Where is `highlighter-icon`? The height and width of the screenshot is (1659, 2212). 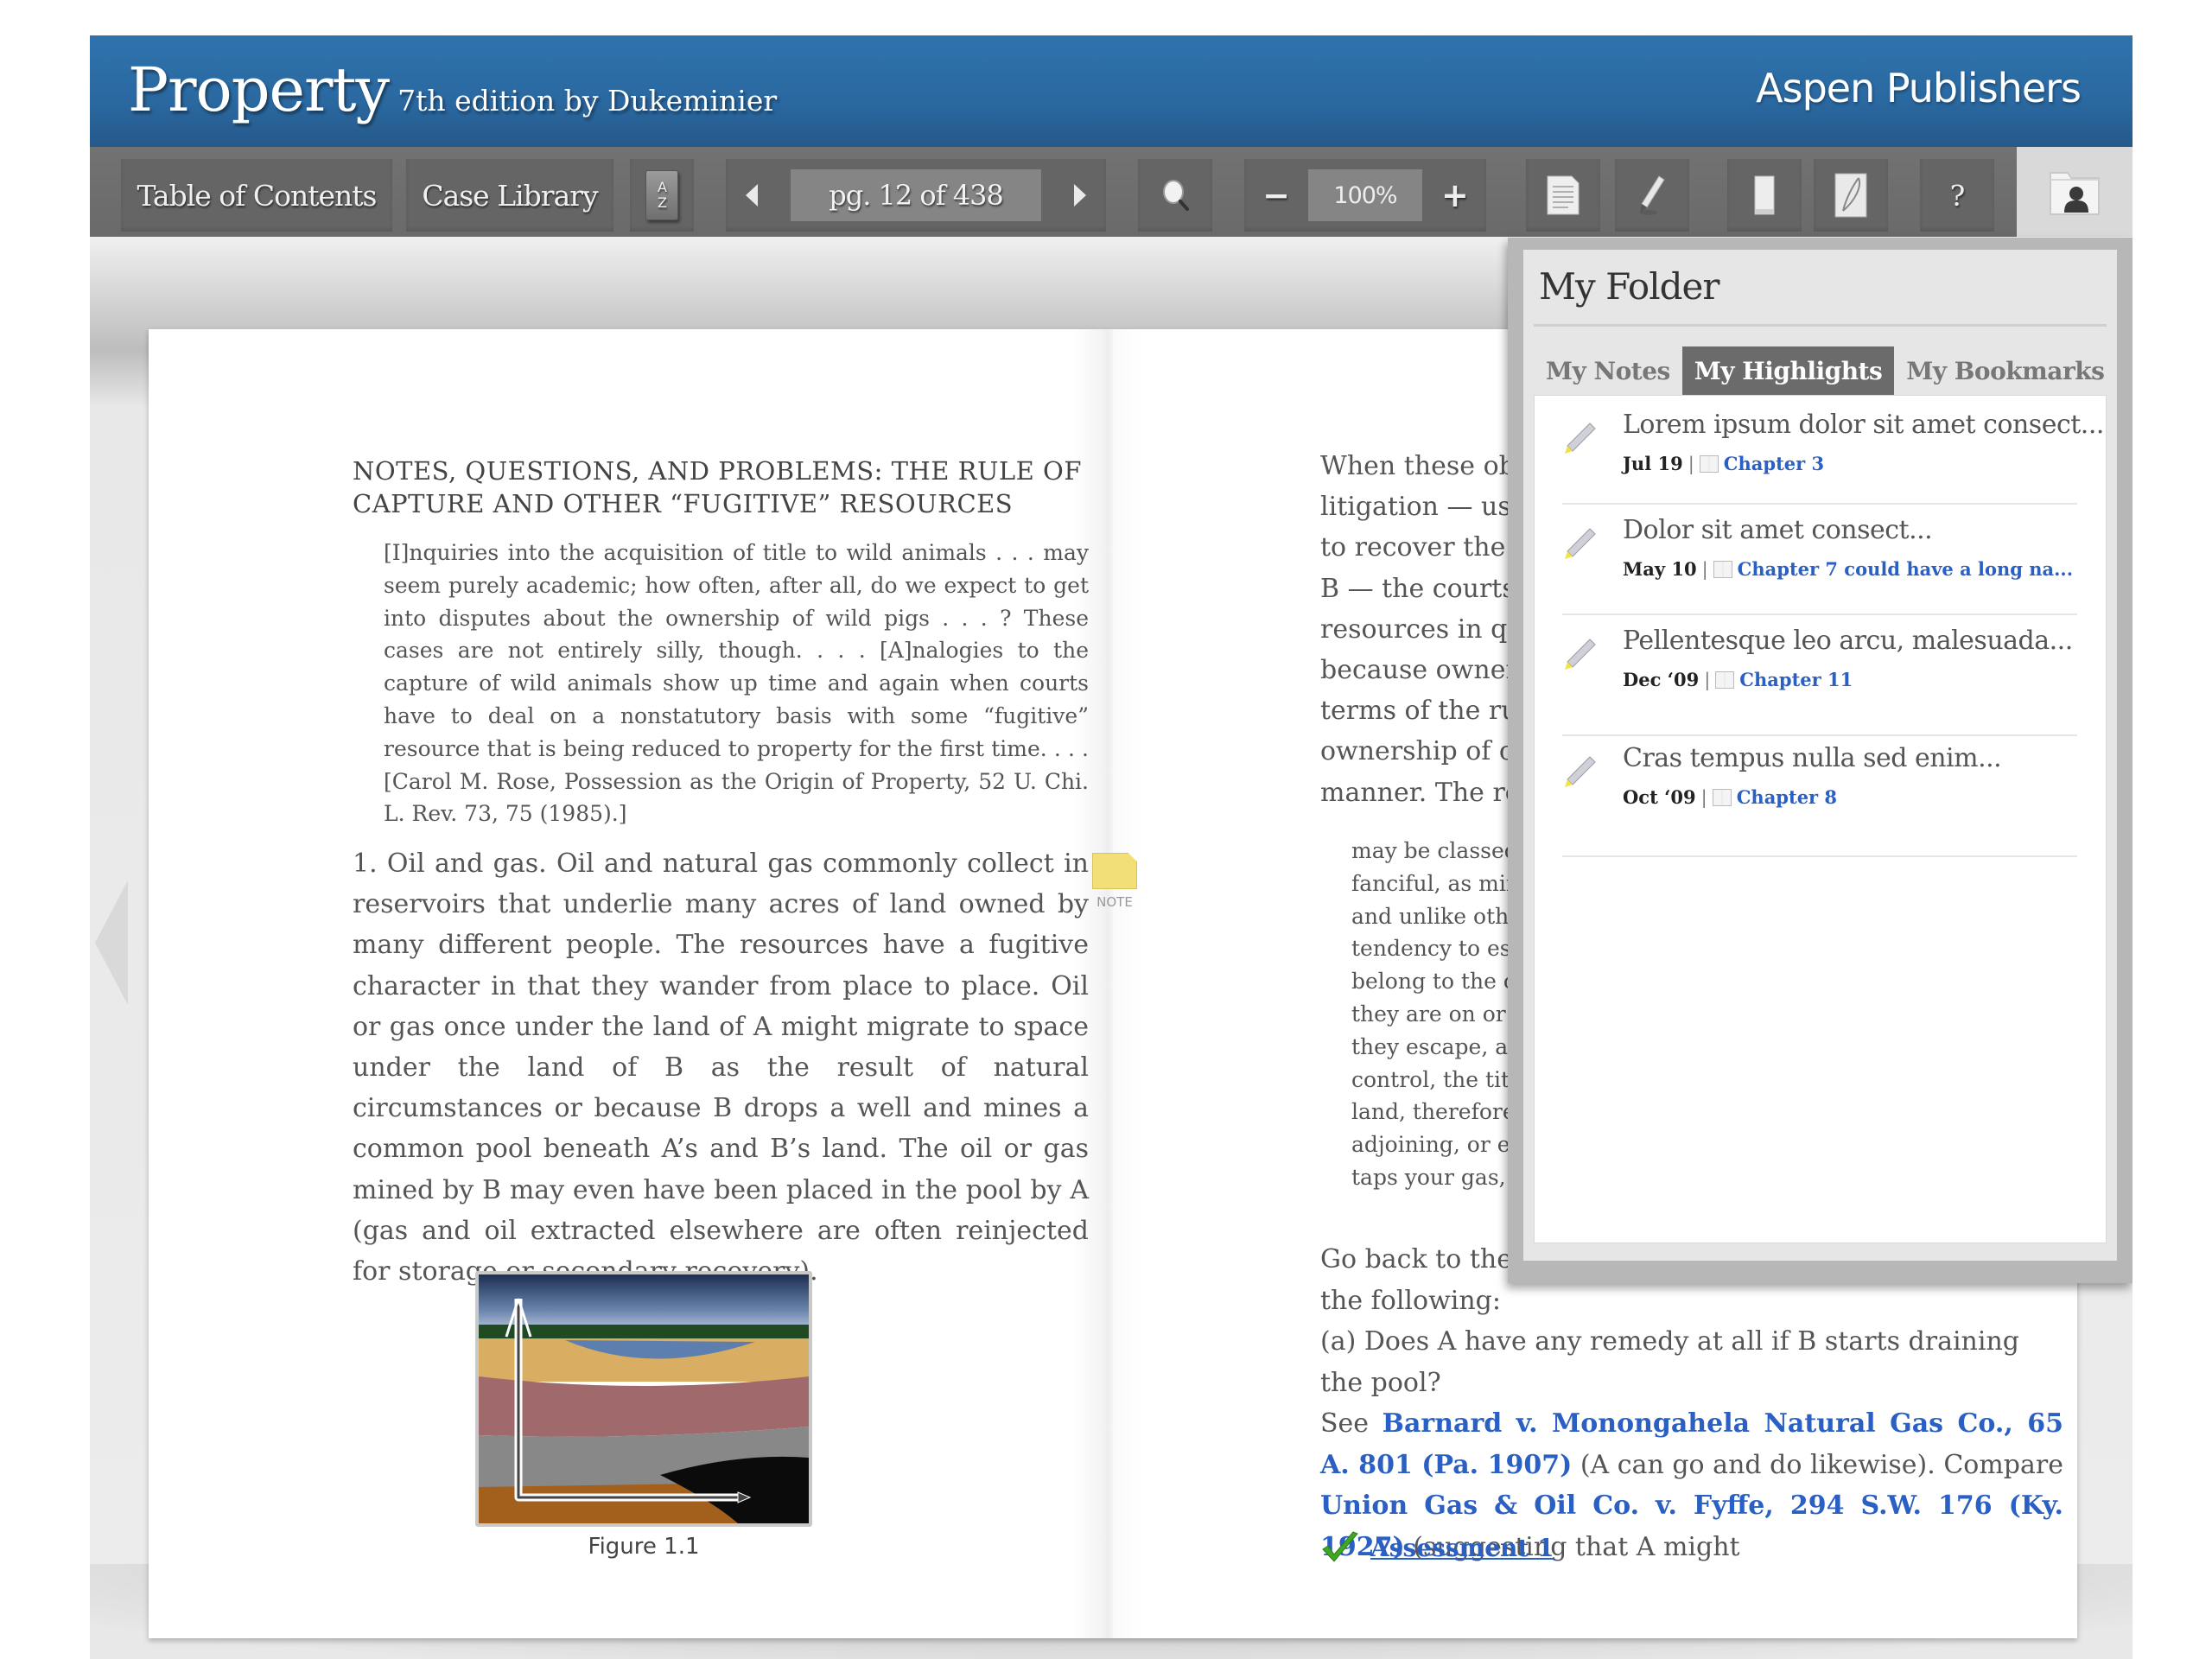 highlighter-icon is located at coordinates (1652, 195).